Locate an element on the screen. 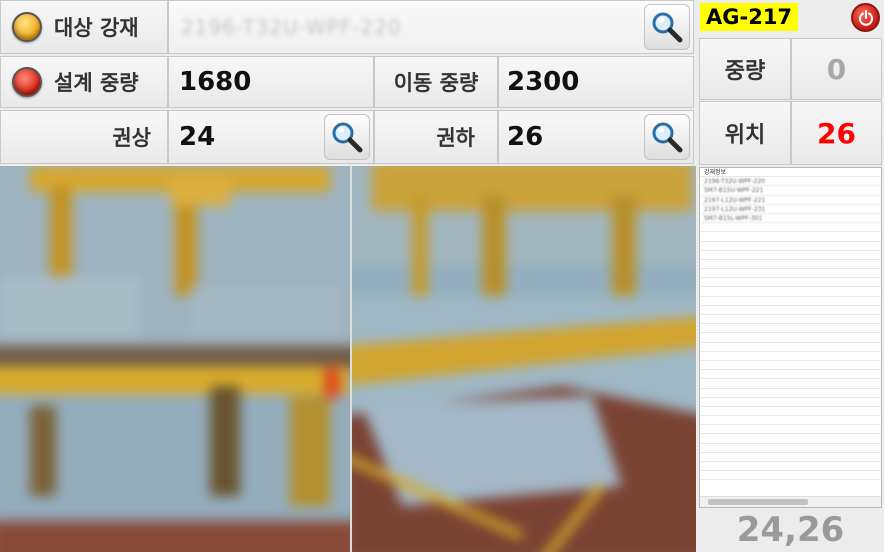  design-weight-label-cell: 설계 중량 is located at coordinates (84, 82).